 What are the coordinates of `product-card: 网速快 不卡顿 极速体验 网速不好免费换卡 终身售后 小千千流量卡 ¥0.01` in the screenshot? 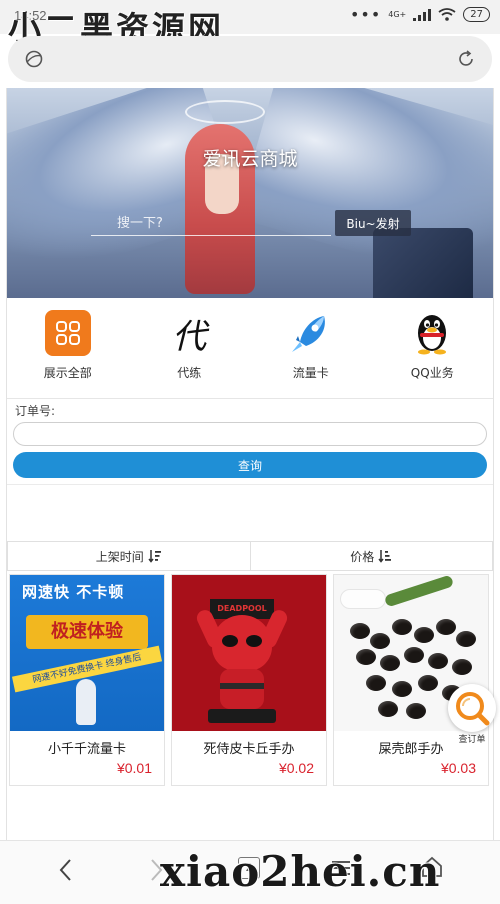 It's located at (87, 680).